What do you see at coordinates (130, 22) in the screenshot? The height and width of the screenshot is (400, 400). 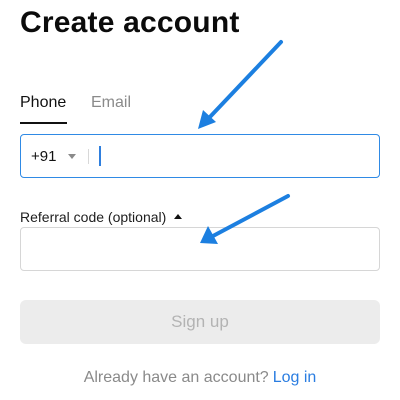 I see `page-title: Create account` at bounding box center [130, 22].